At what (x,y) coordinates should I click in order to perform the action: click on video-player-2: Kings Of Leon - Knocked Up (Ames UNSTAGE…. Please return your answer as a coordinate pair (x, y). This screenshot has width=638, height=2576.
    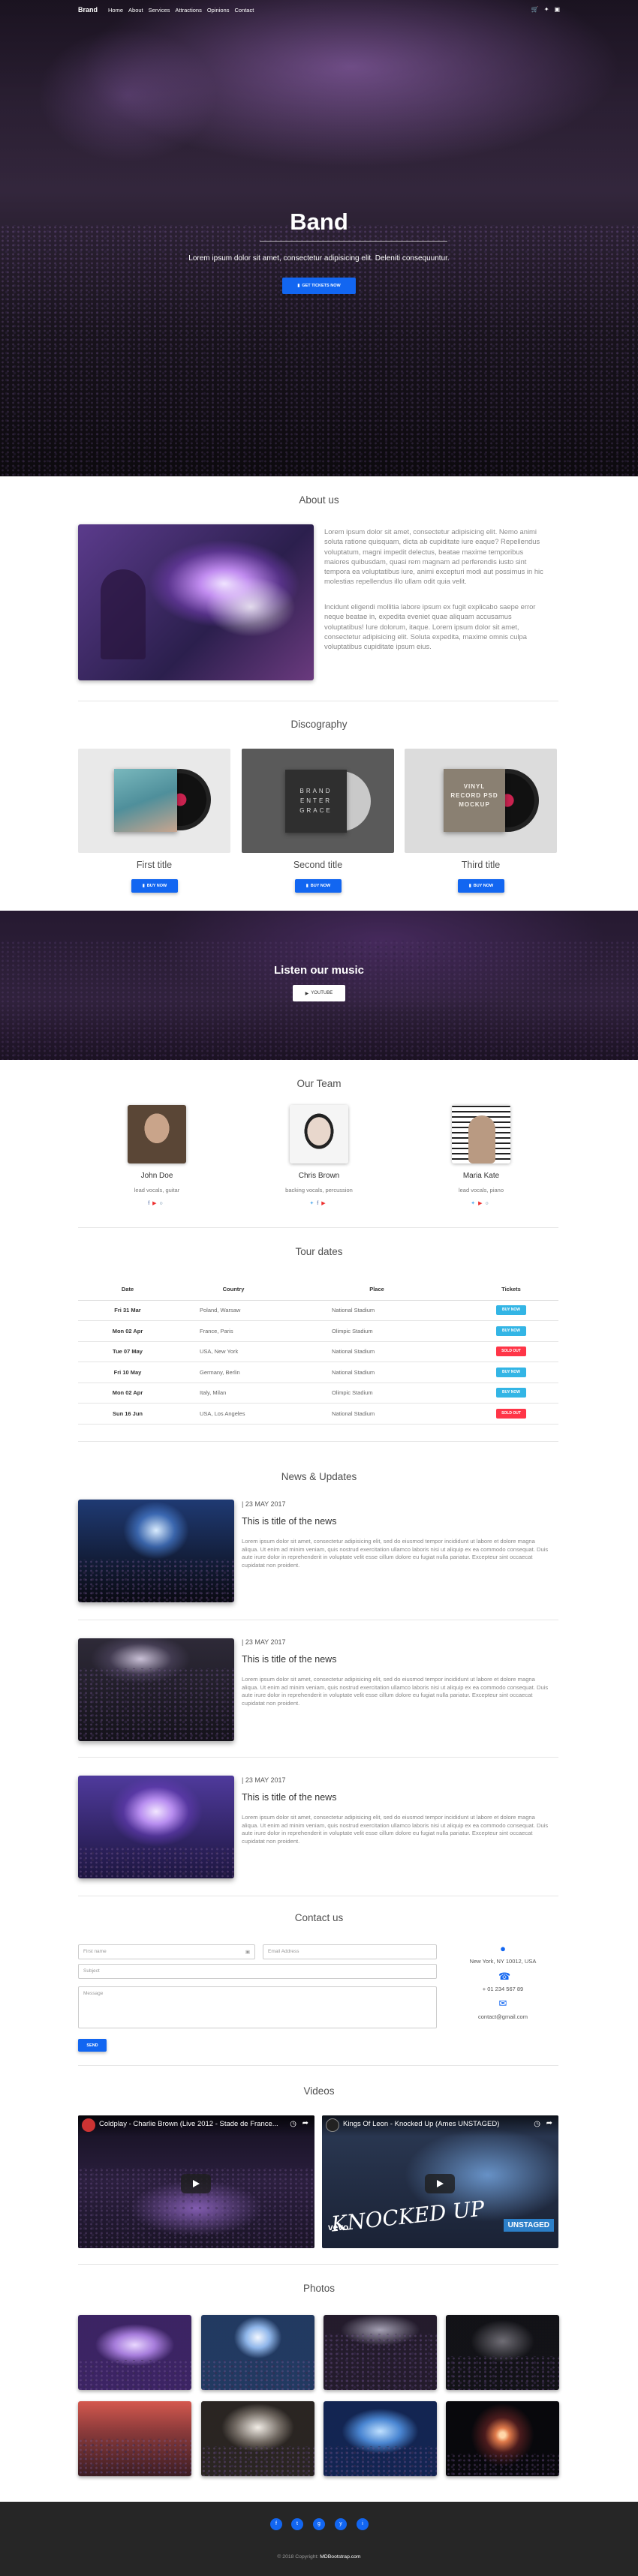
    Looking at the image, I should click on (440, 2181).